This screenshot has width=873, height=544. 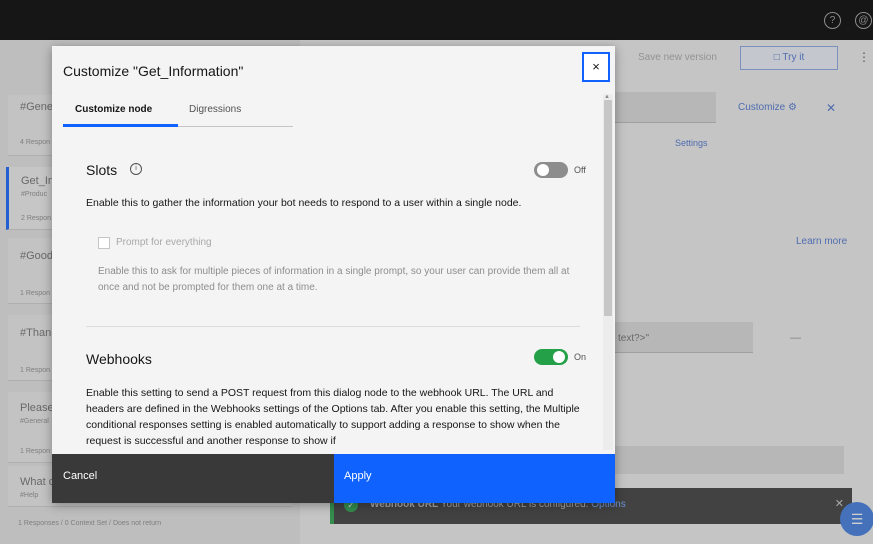 What do you see at coordinates (215, 109) in the screenshot?
I see `tab-digressions: Digressions` at bounding box center [215, 109].